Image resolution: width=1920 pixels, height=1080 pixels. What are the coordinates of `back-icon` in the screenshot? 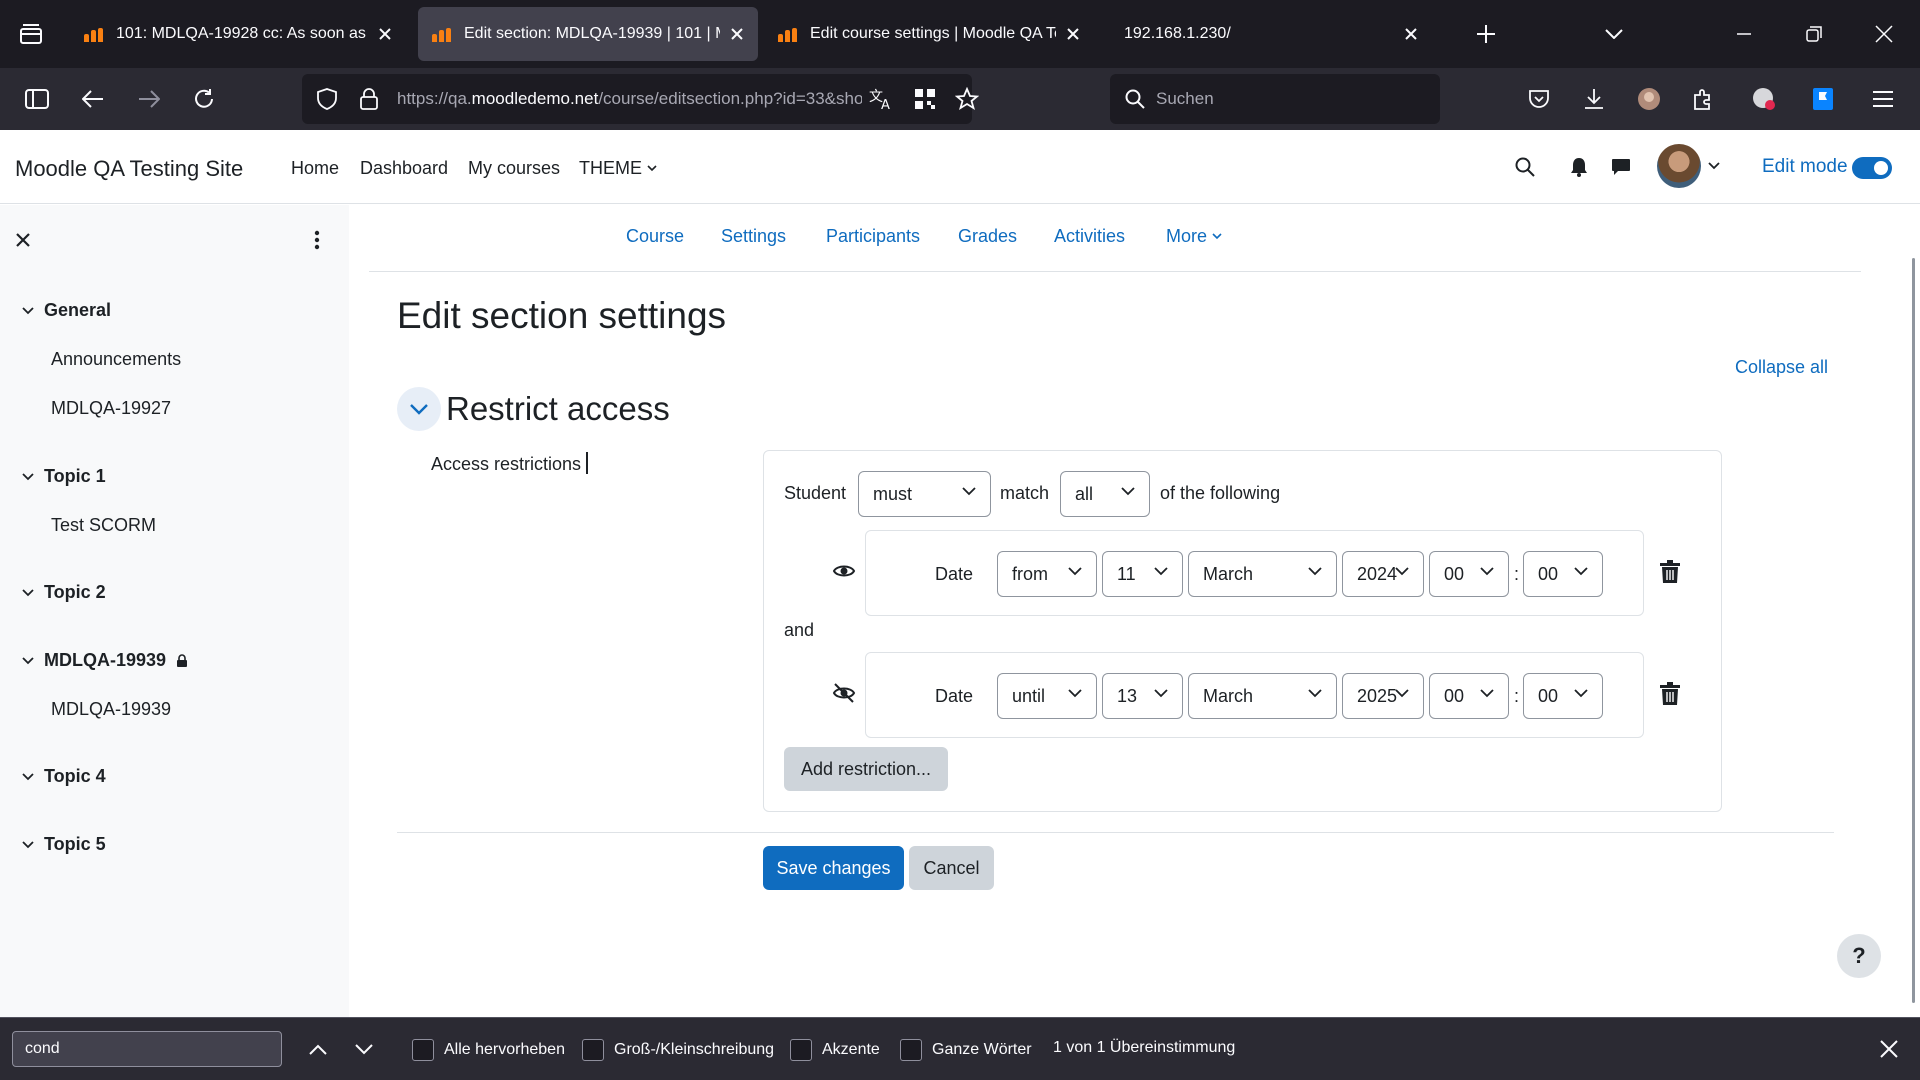 It's located at (93, 99).